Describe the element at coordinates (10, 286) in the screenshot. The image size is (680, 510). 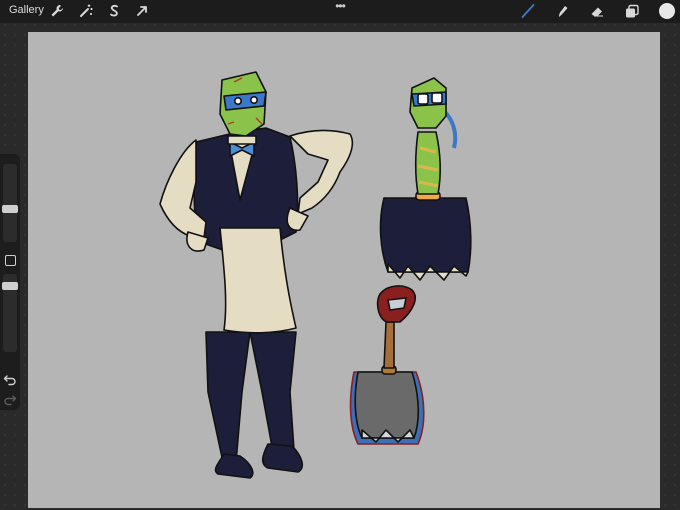
I see `opacity-thumb` at that location.